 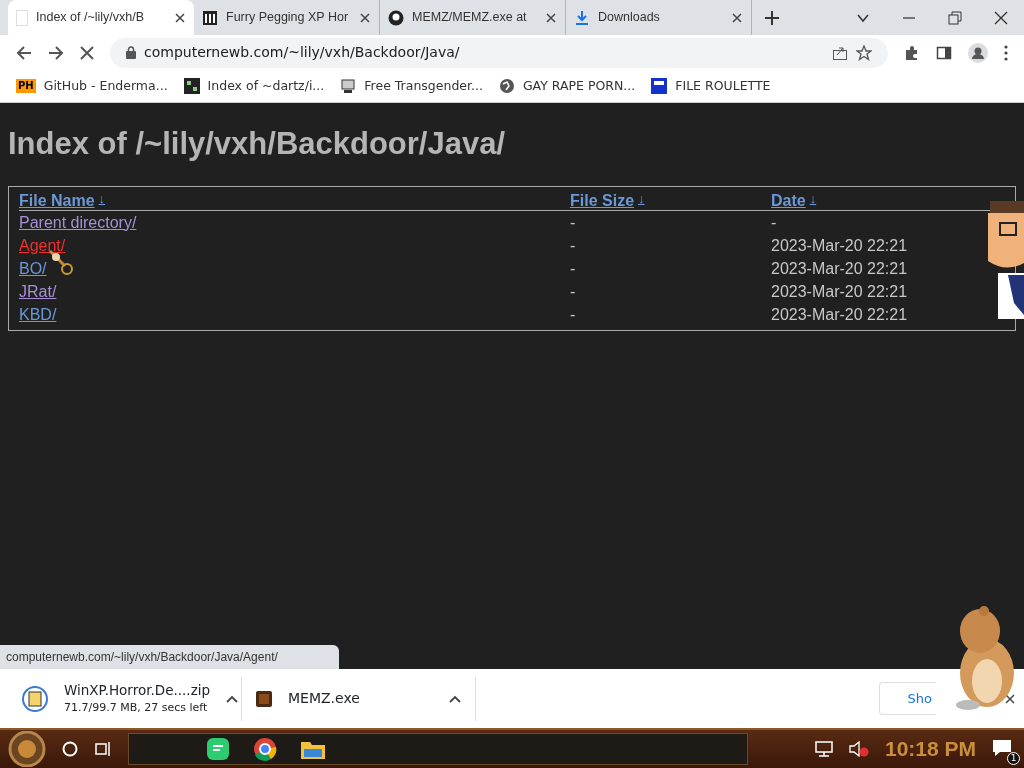 I want to click on new-tab-icon, so click(x=772, y=18).